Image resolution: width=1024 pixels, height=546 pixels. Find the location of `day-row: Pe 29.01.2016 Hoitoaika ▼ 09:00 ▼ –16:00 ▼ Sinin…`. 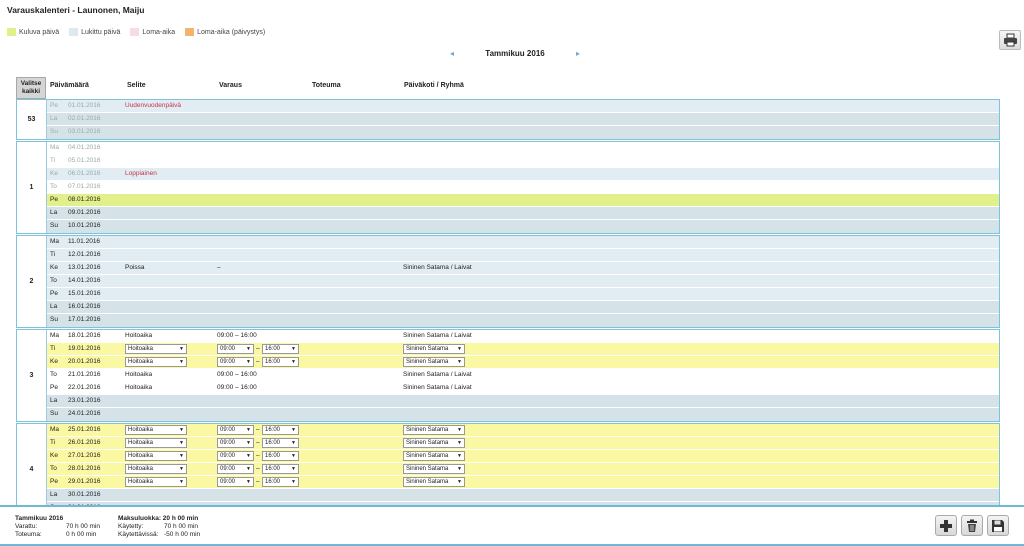

day-row: Pe 29.01.2016 Hoitoaika ▼ 09:00 ▼ –16:00 ▼ Sinin… is located at coordinates (523, 482).